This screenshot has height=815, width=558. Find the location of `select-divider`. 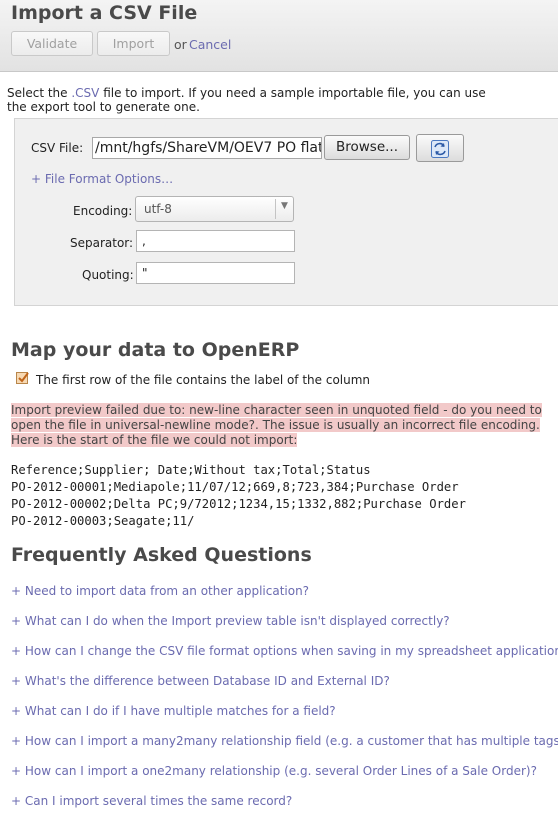

select-divider is located at coordinates (275, 209).